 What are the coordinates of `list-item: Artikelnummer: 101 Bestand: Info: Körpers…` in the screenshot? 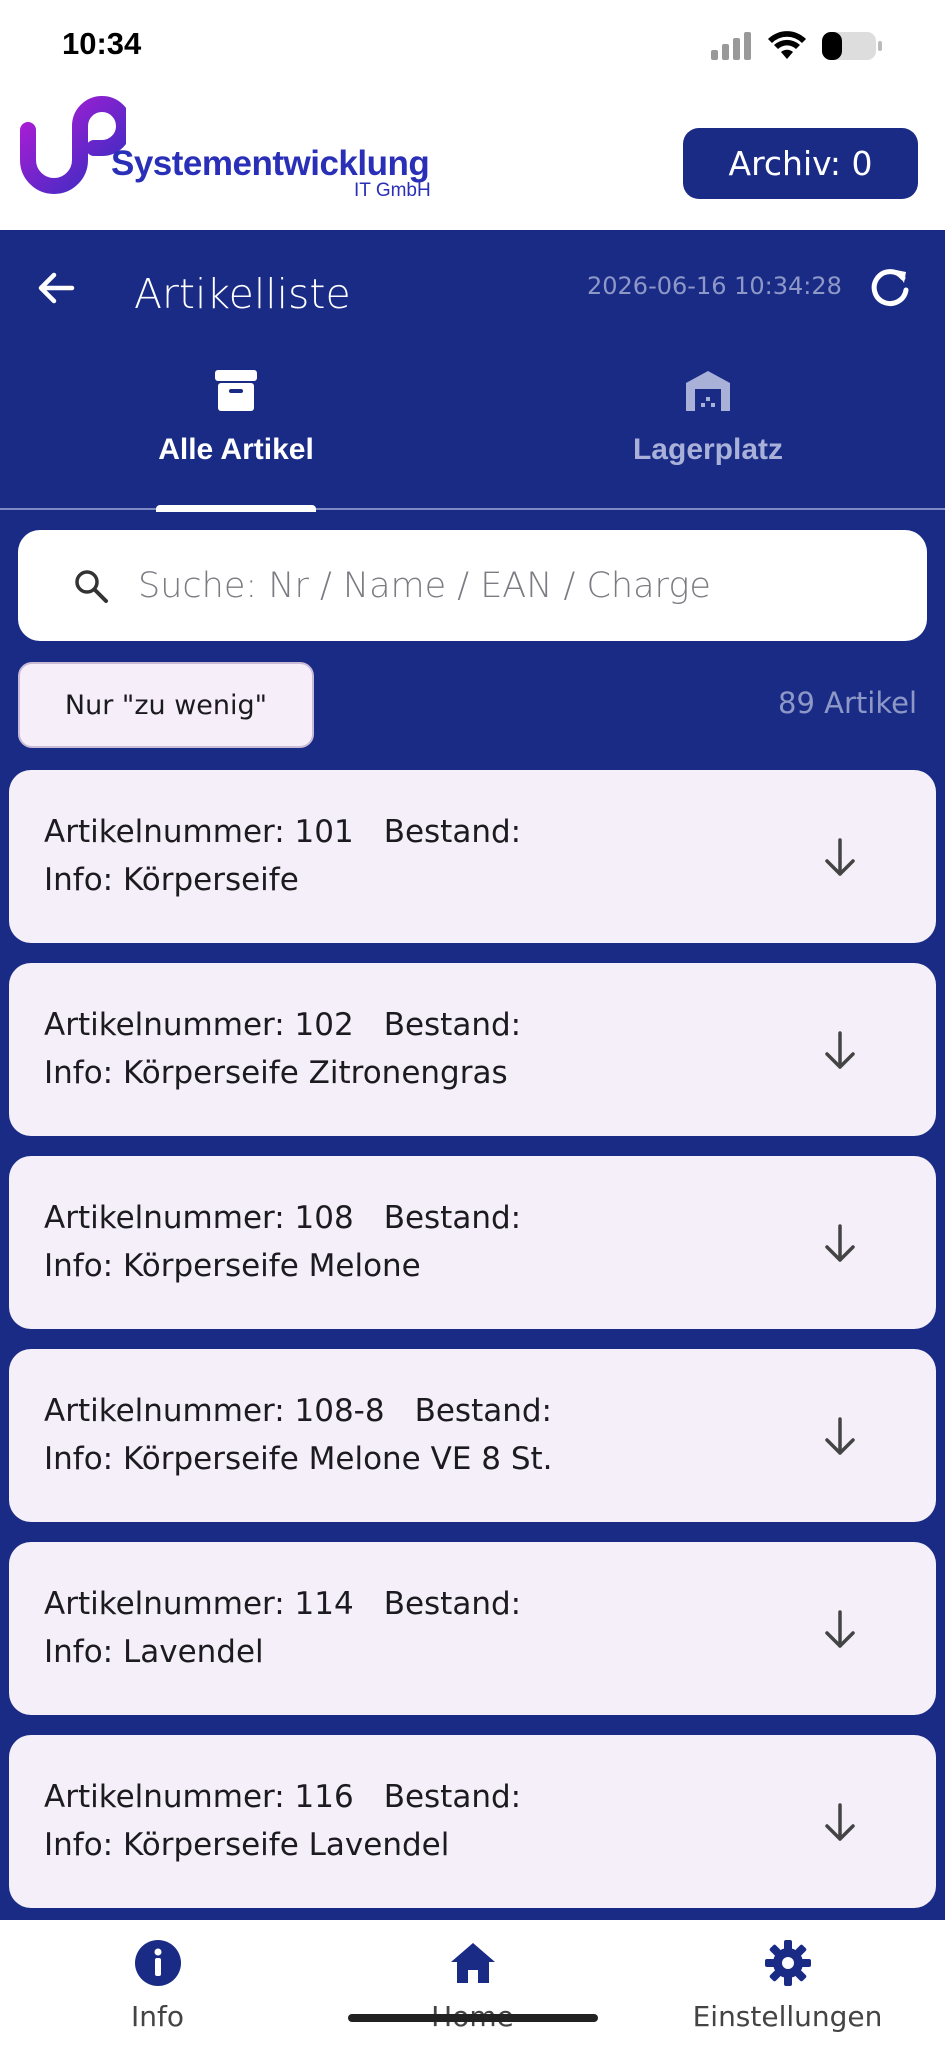 It's located at (472, 856).